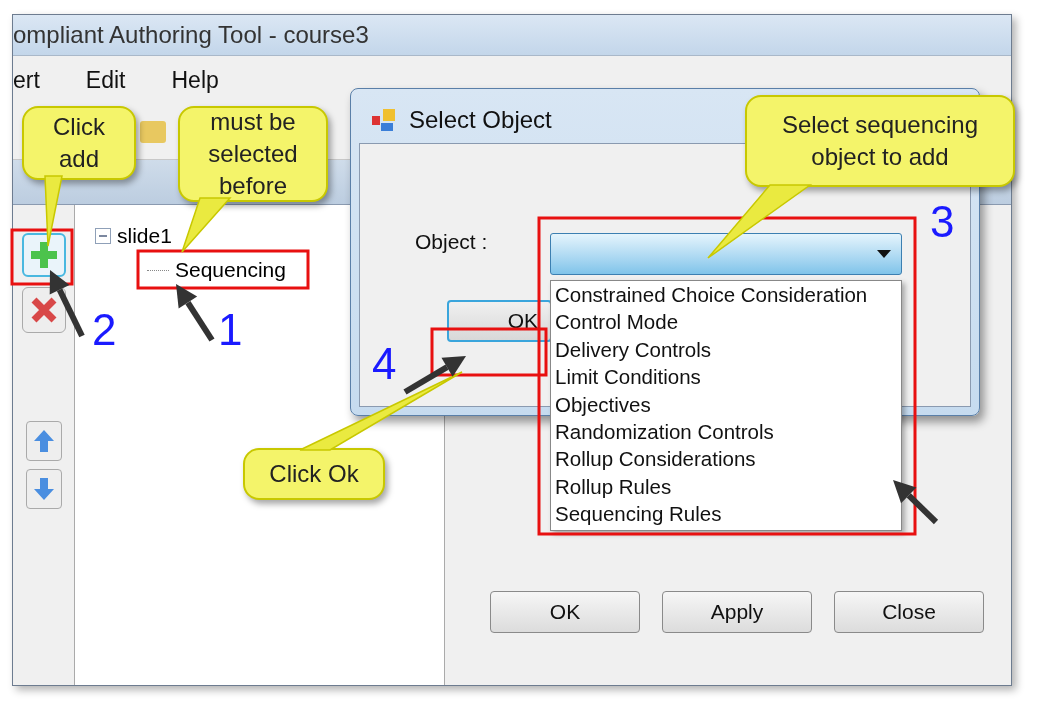 This screenshot has height=704, width=1060. What do you see at coordinates (726, 459) in the screenshot?
I see `dropdown-option: Rollup Considerations` at bounding box center [726, 459].